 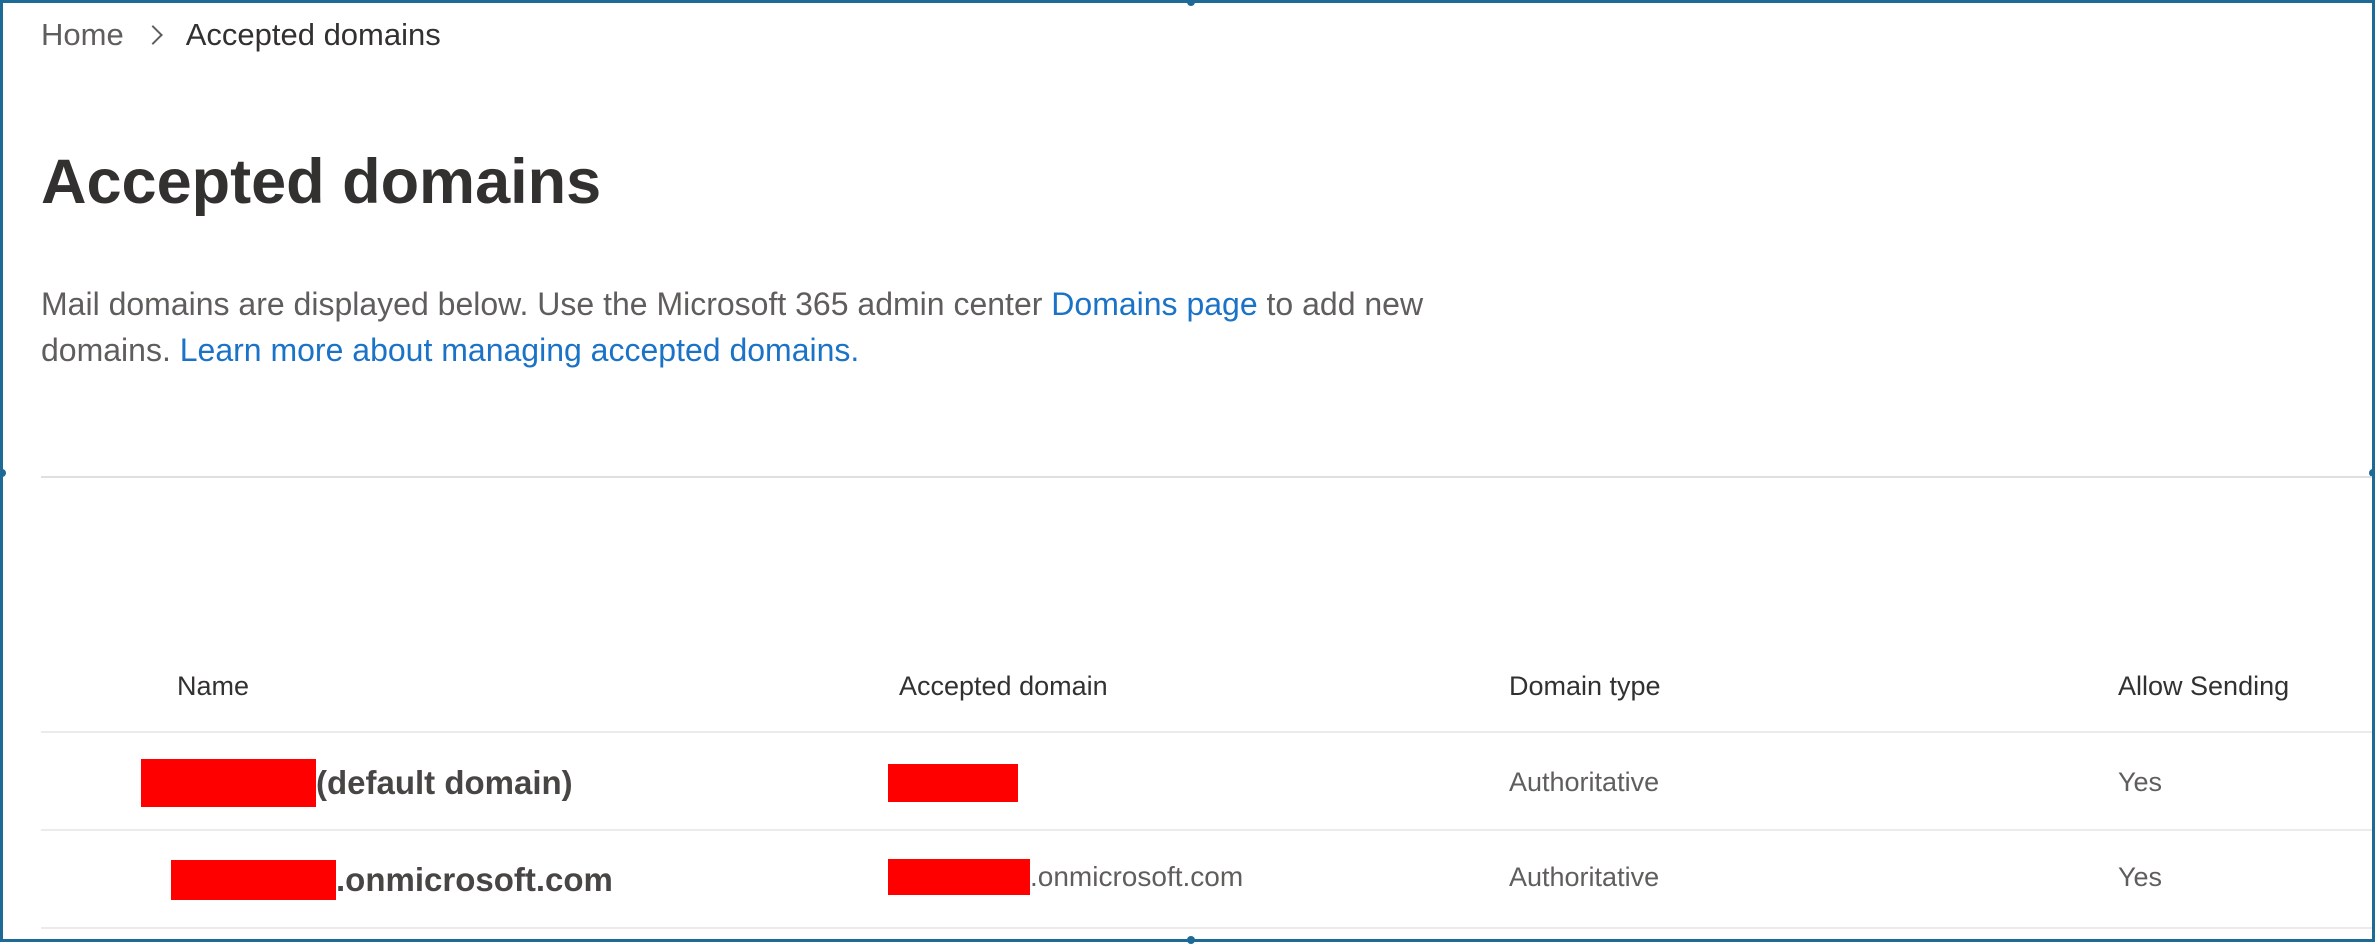 What do you see at coordinates (152, 35) in the screenshot?
I see `chevron-right-icon` at bounding box center [152, 35].